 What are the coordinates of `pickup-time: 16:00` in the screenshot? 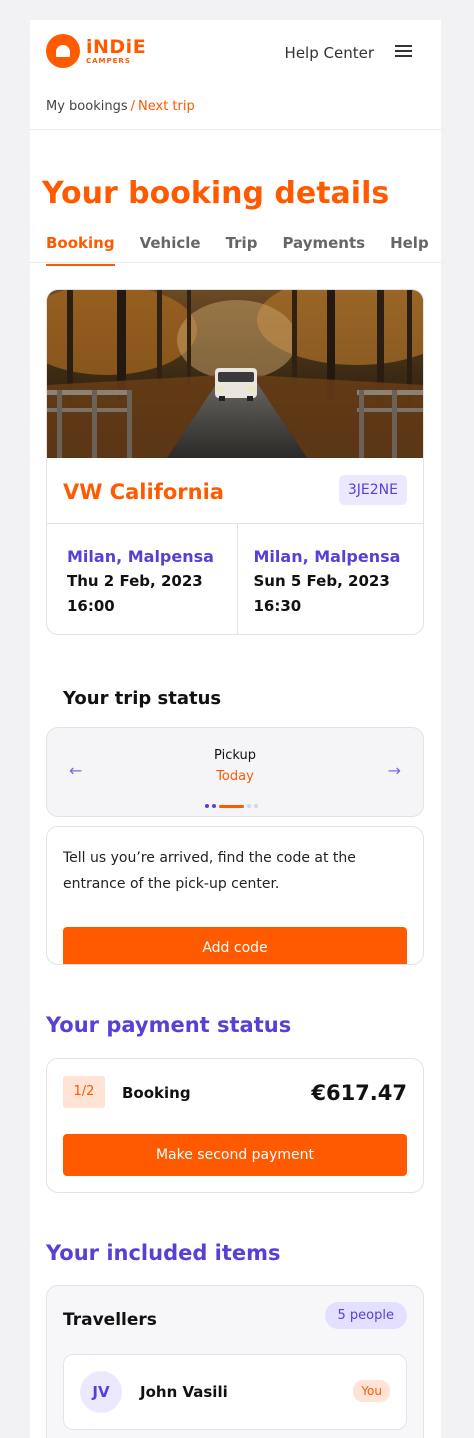 It's located at (91, 606).